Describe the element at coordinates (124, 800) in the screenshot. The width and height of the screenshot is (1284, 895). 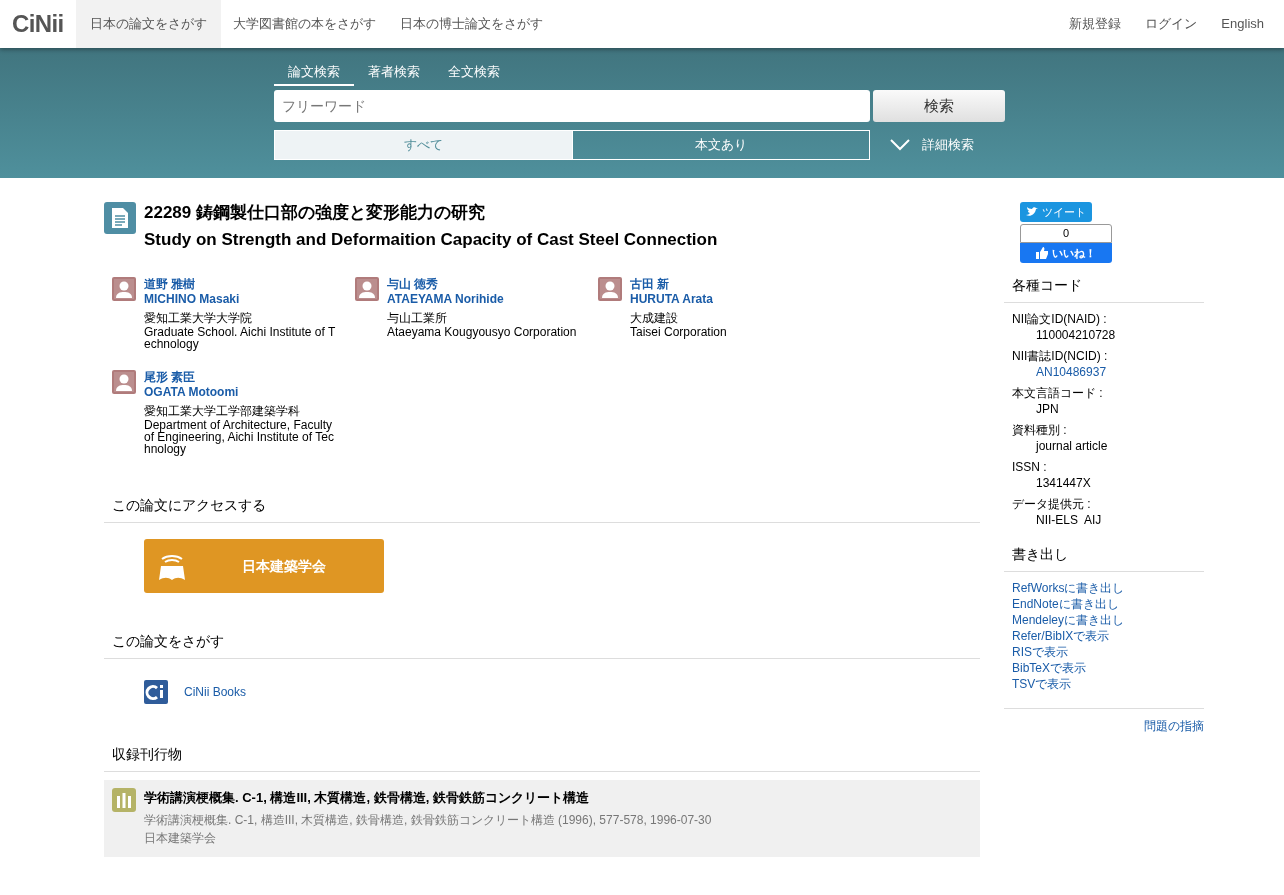
I see `bar-chart-icon` at that location.